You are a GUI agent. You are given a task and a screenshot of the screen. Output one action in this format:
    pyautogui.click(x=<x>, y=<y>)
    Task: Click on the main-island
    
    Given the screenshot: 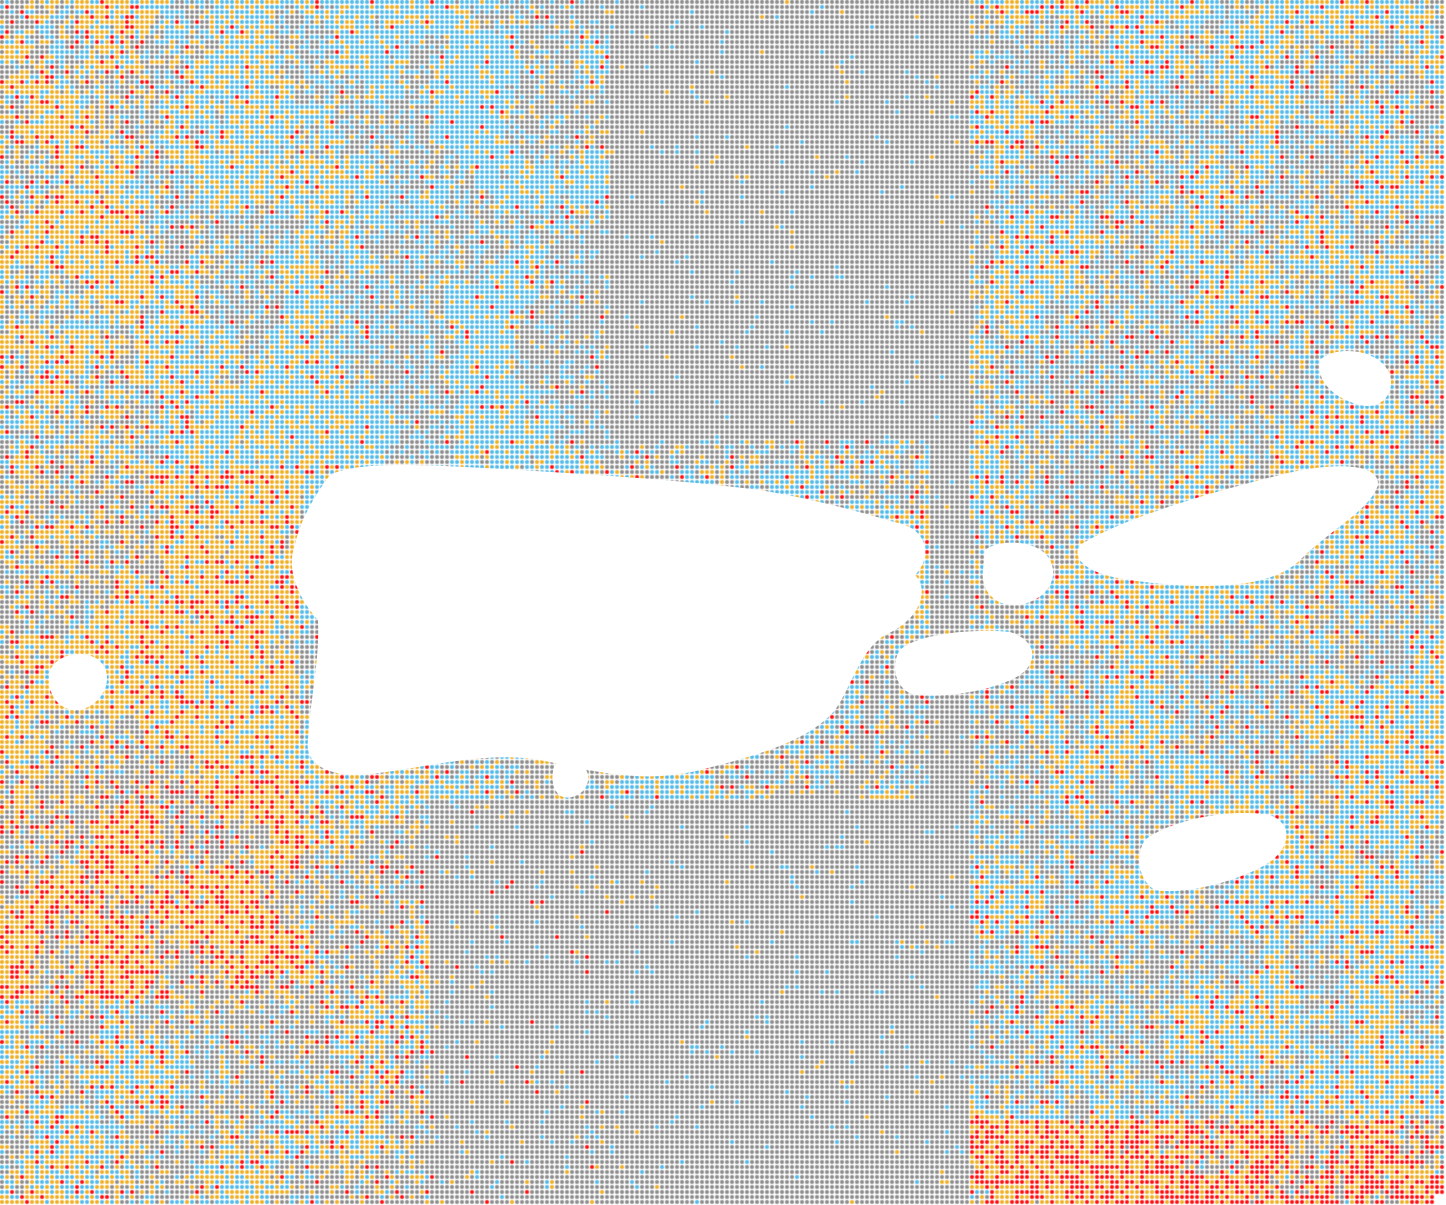 What is the action you would take?
    pyautogui.click(x=608, y=621)
    